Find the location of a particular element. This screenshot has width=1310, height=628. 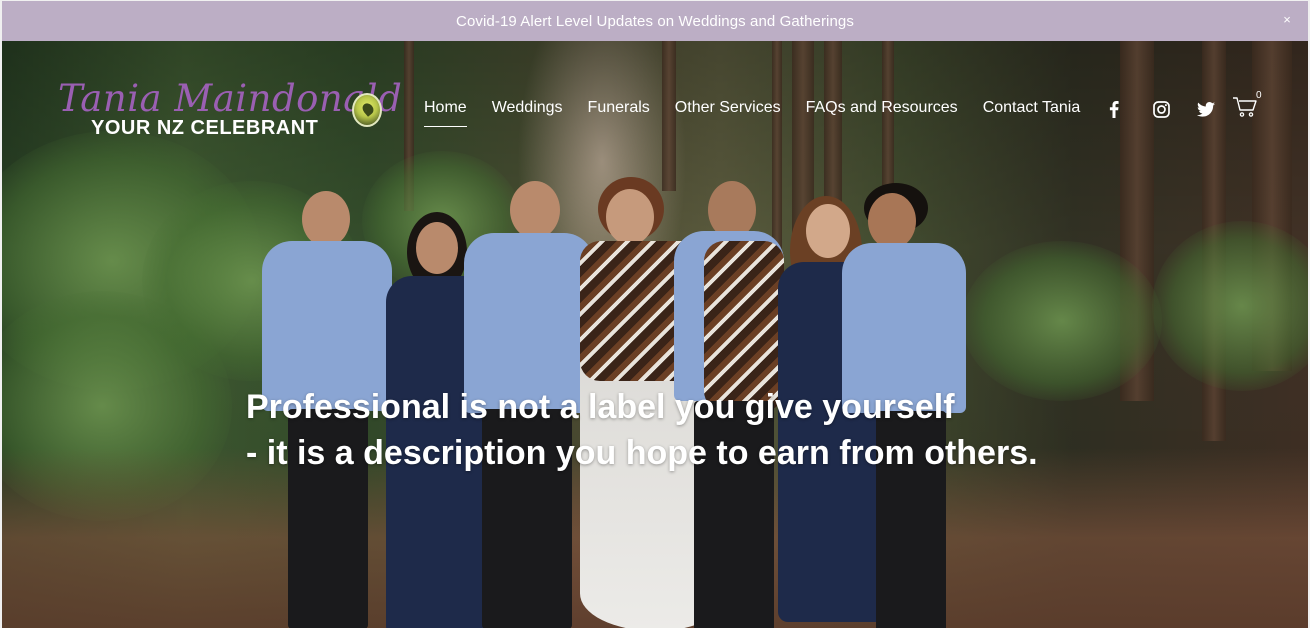

nav-faqs-resources: FAQs and Resources is located at coordinates (882, 110).